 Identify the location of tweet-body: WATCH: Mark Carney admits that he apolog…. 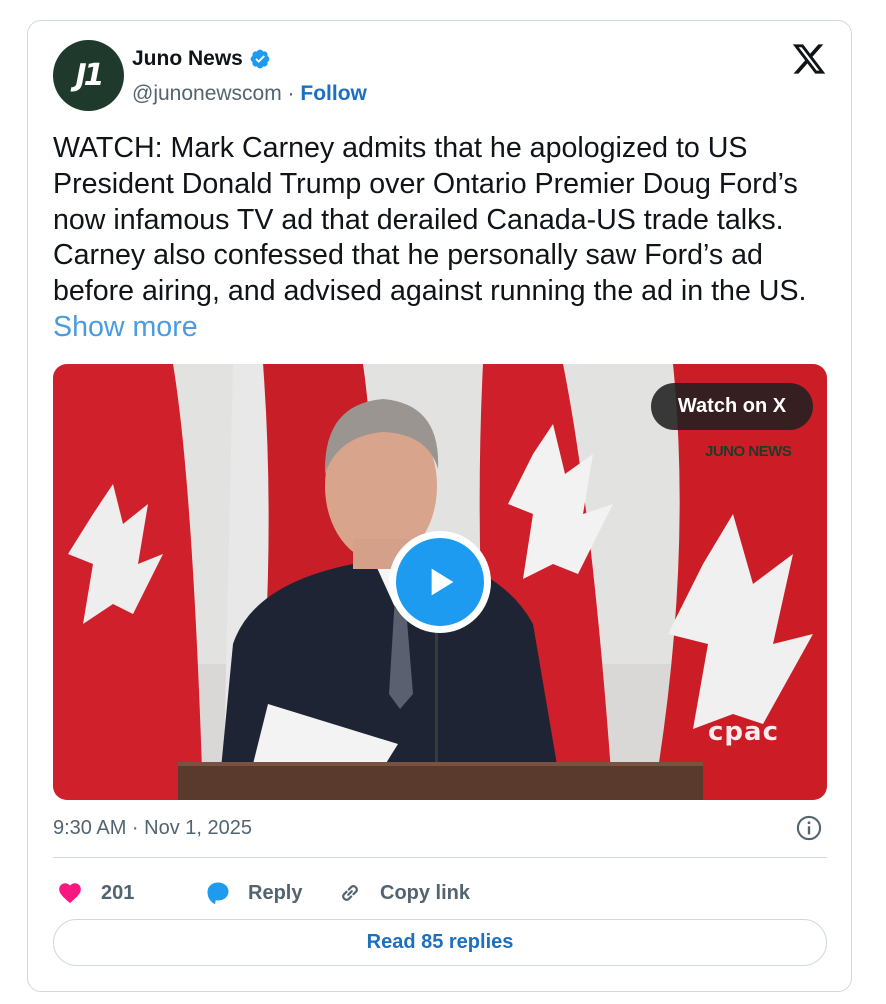
(430, 220).